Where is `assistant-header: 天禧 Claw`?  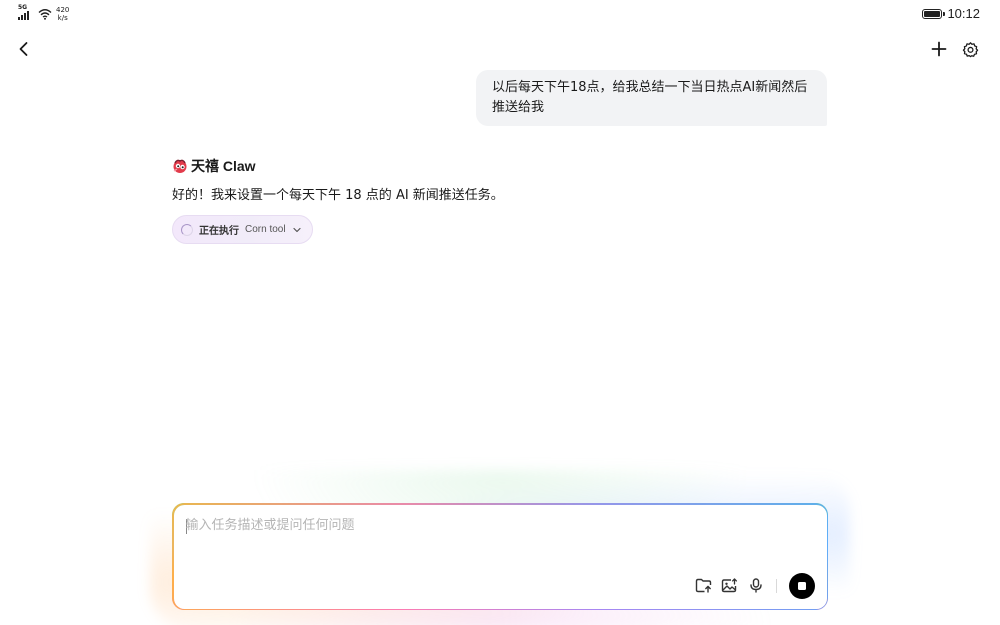
assistant-header: 天禧 Claw is located at coordinates (214, 166).